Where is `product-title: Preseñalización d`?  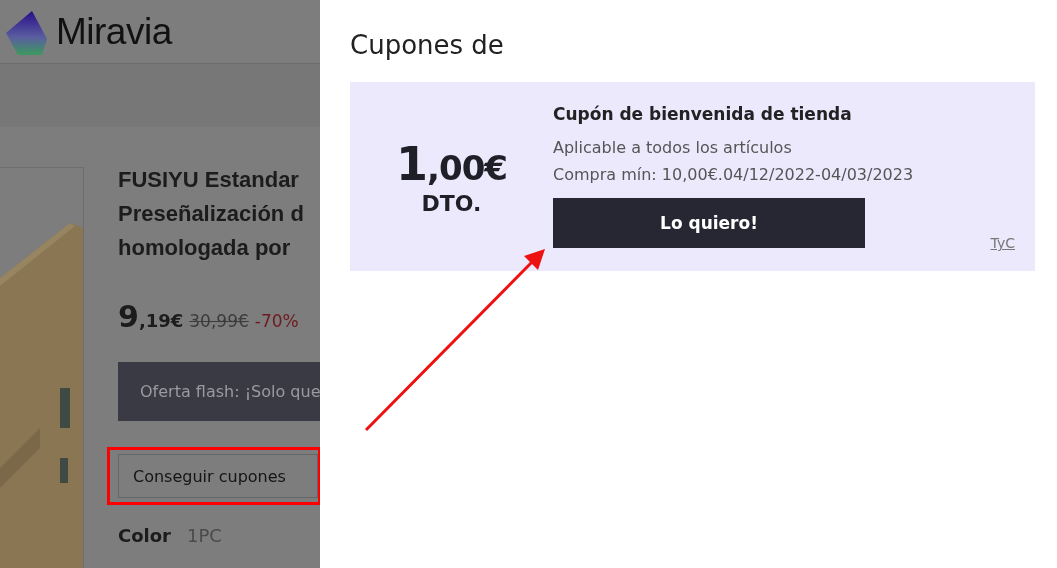
product-title: Preseñalización d is located at coordinates (211, 214).